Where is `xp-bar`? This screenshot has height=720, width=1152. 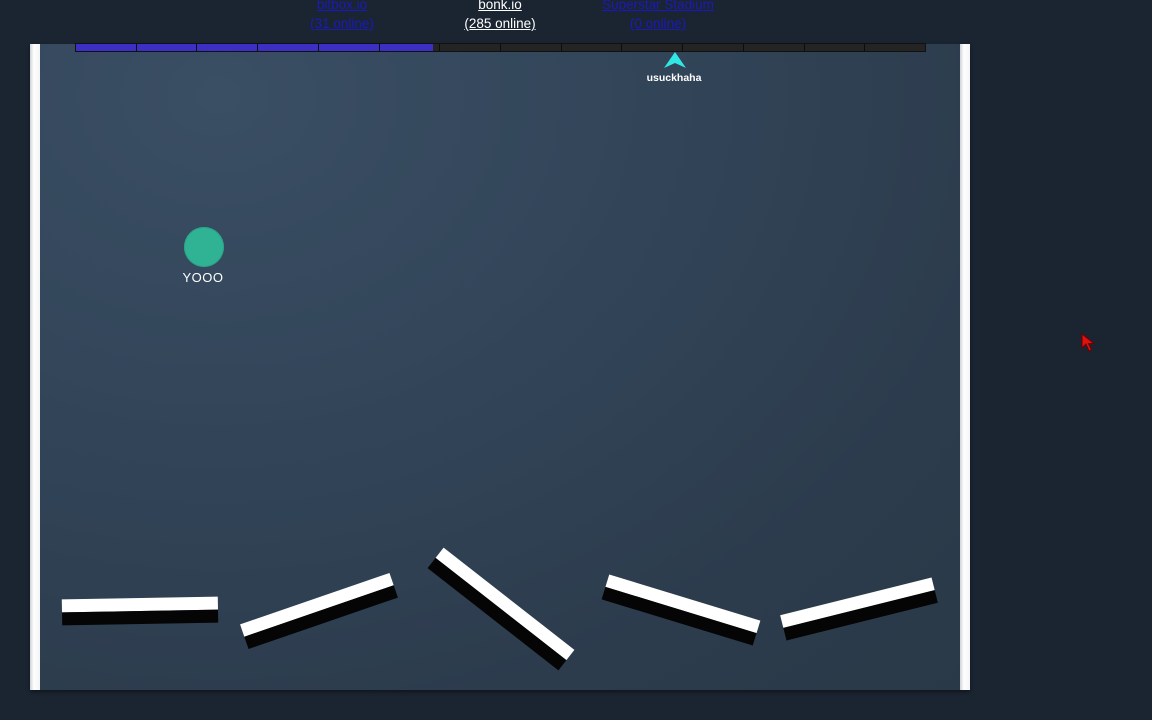
xp-bar is located at coordinates (500, 47).